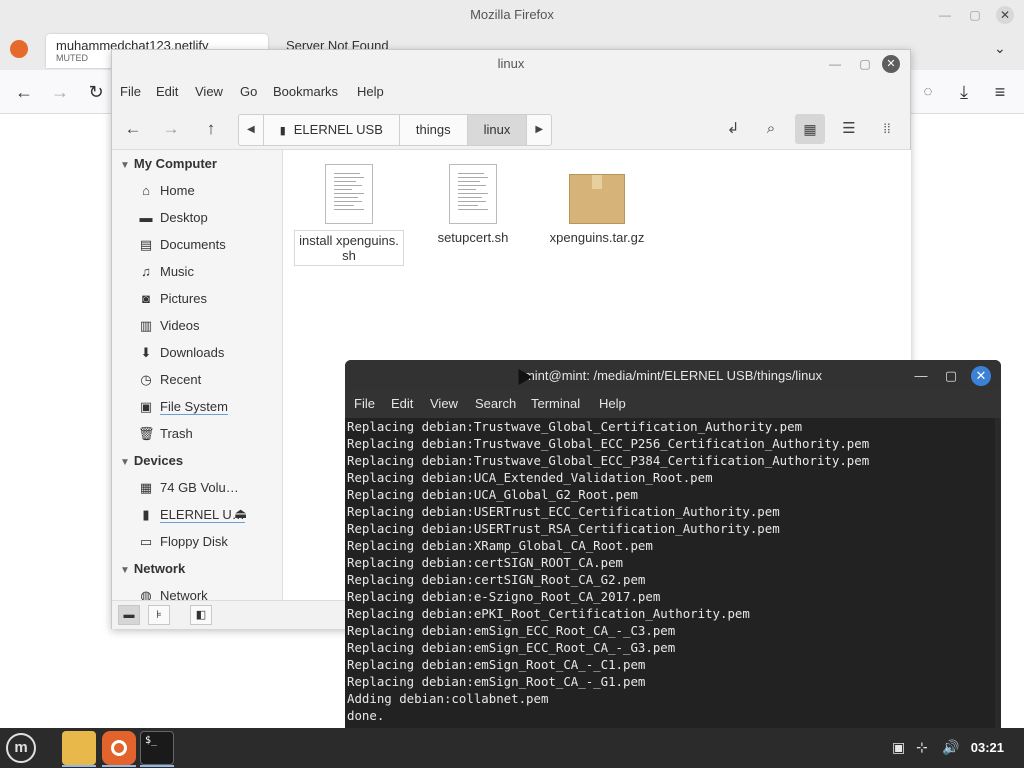 The width and height of the screenshot is (1024, 768). I want to click on menu-edit: Edit, so click(167, 91).